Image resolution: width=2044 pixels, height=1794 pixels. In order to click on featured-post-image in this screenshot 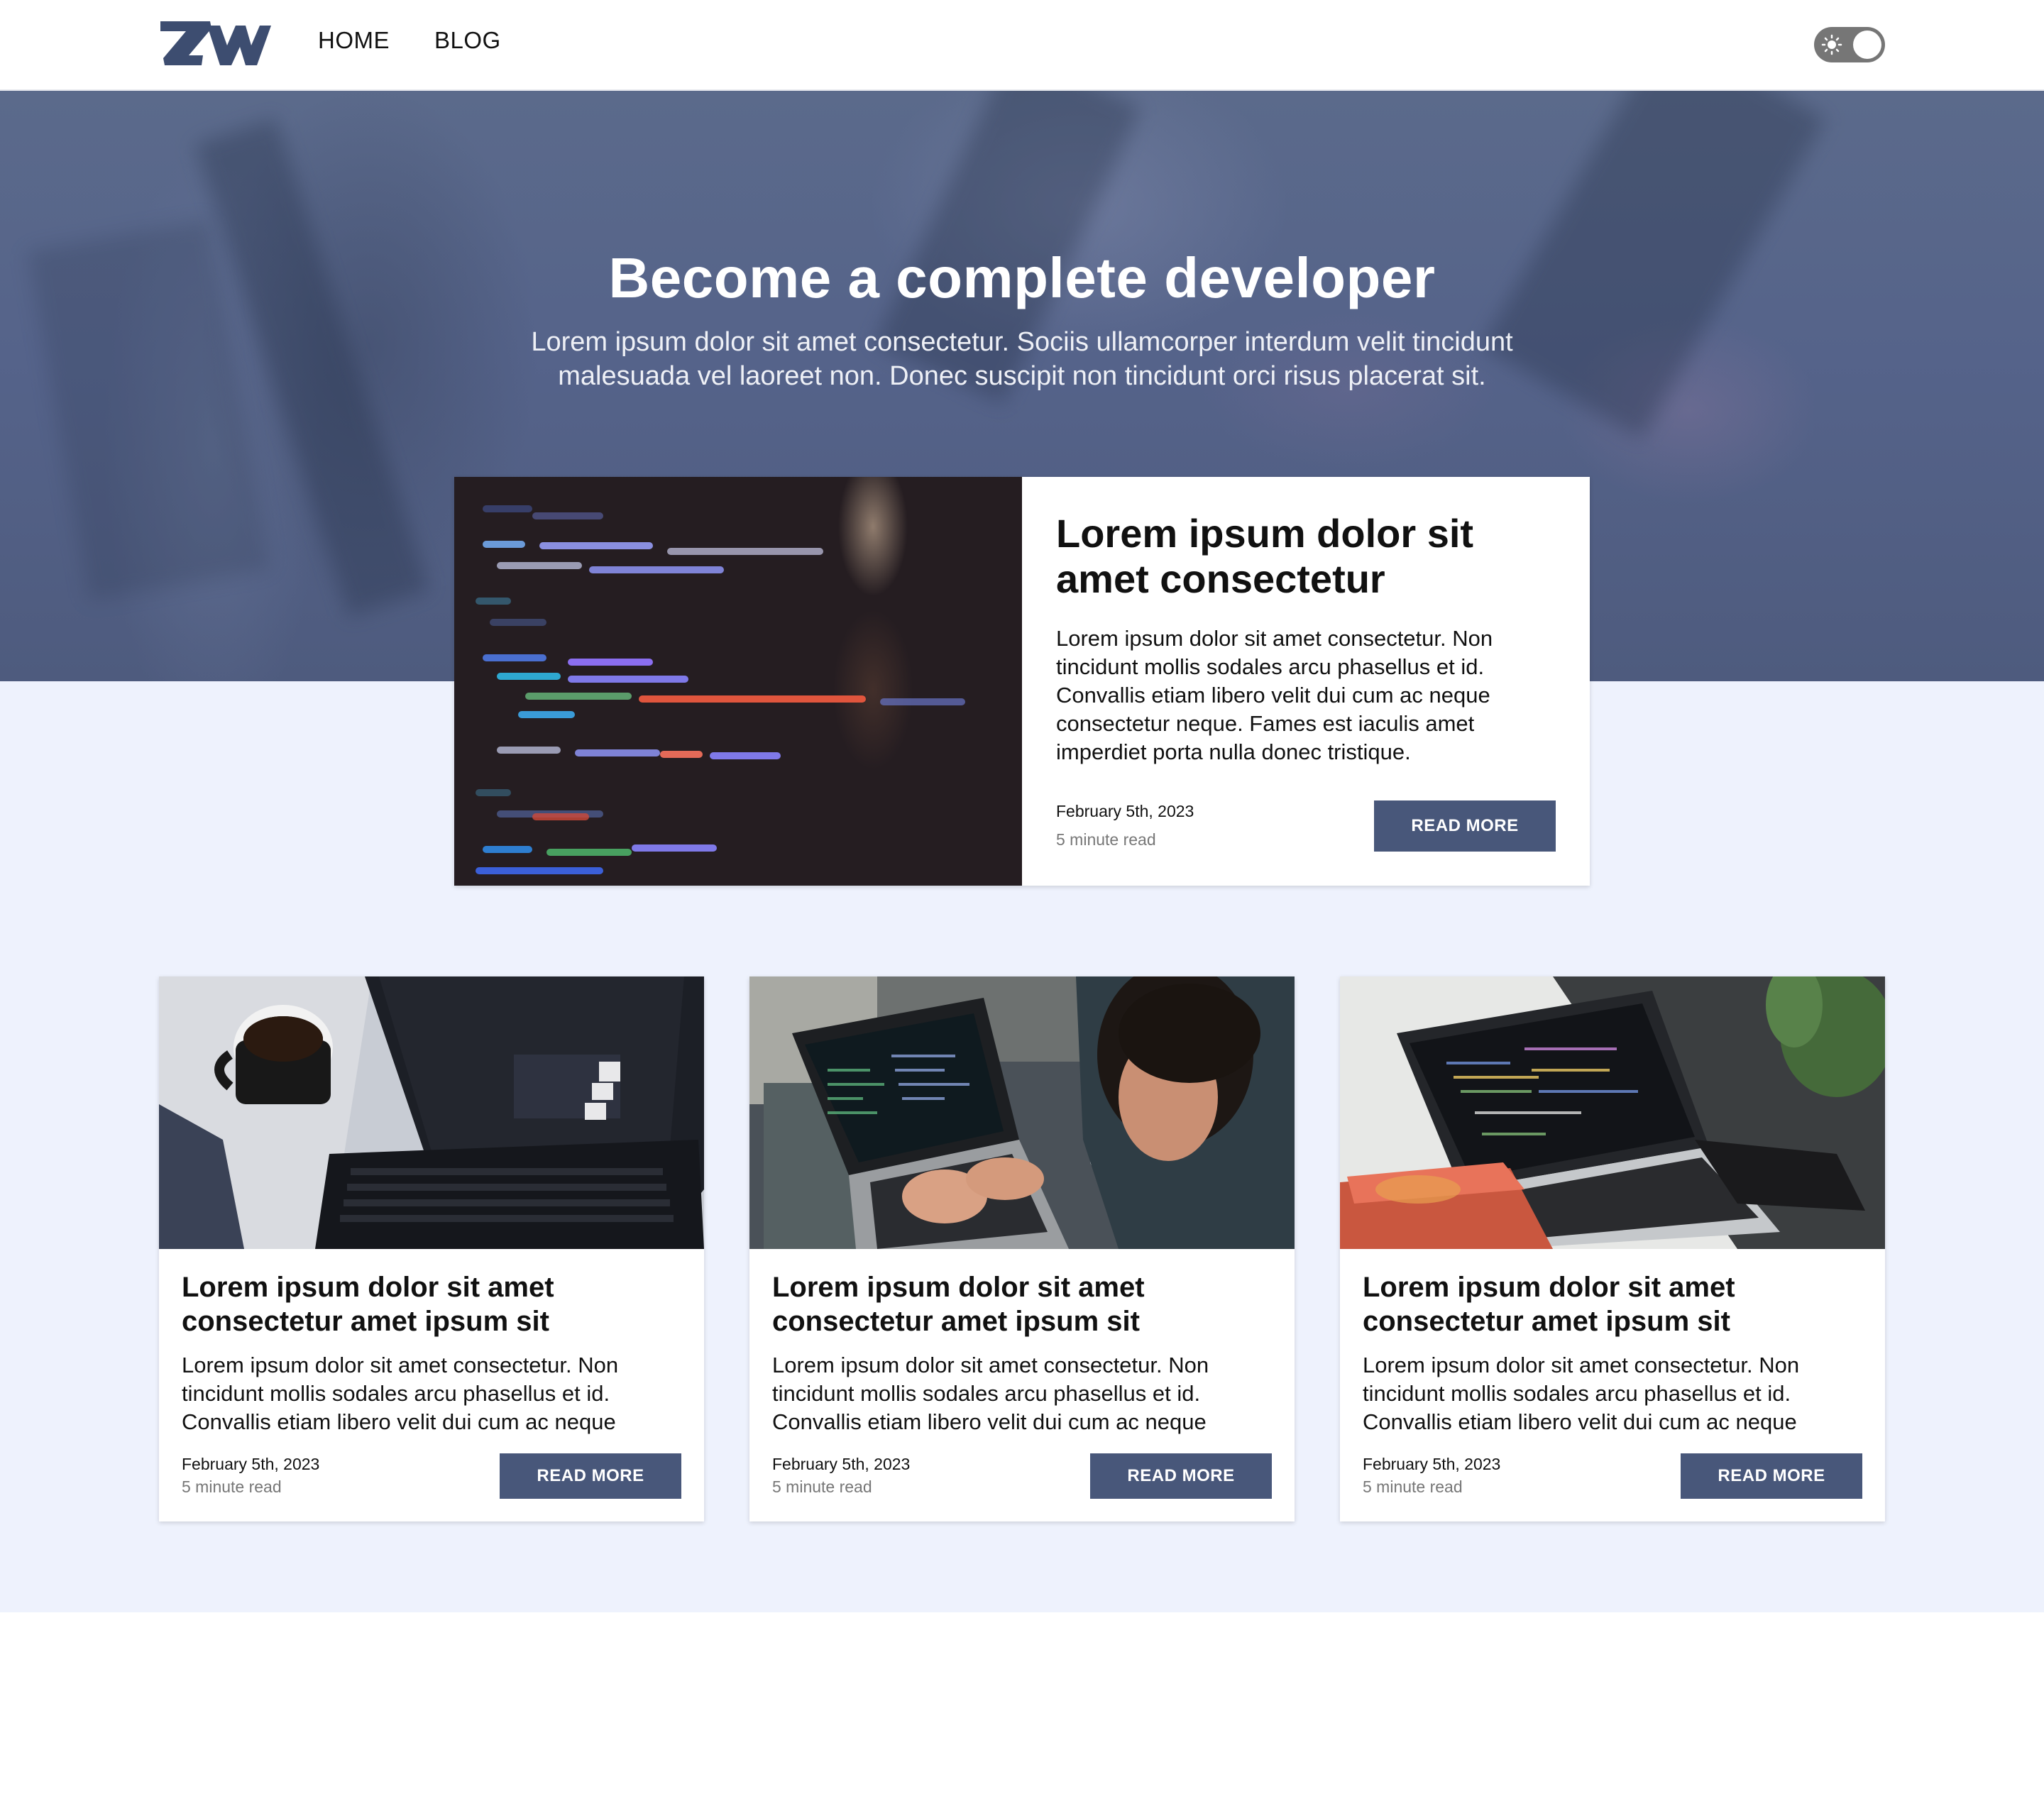, I will do `click(738, 681)`.